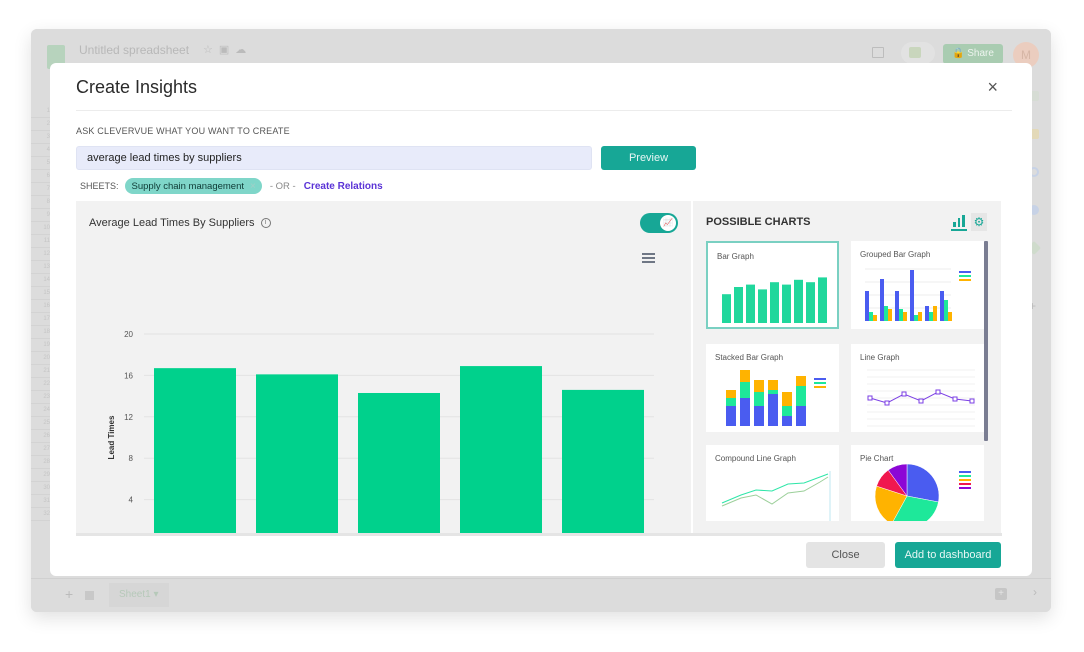 The width and height of the screenshot is (1084, 652). What do you see at coordinates (253, 186) in the screenshot?
I see `remove-chip-icon: ×` at bounding box center [253, 186].